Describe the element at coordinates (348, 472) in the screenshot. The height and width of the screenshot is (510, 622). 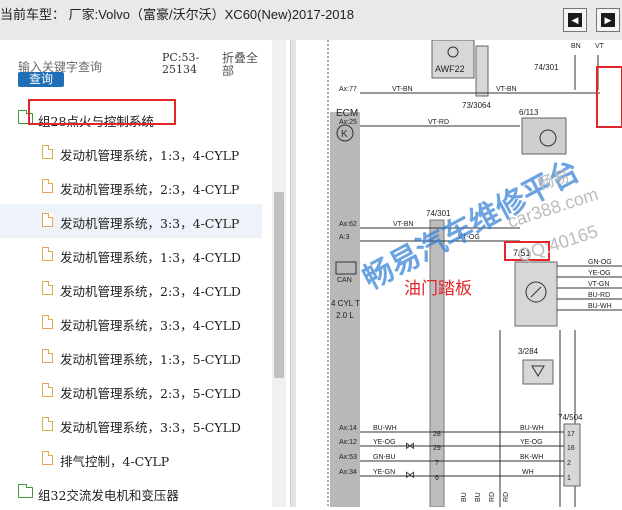
I see `pin-label: Ax:34` at that location.